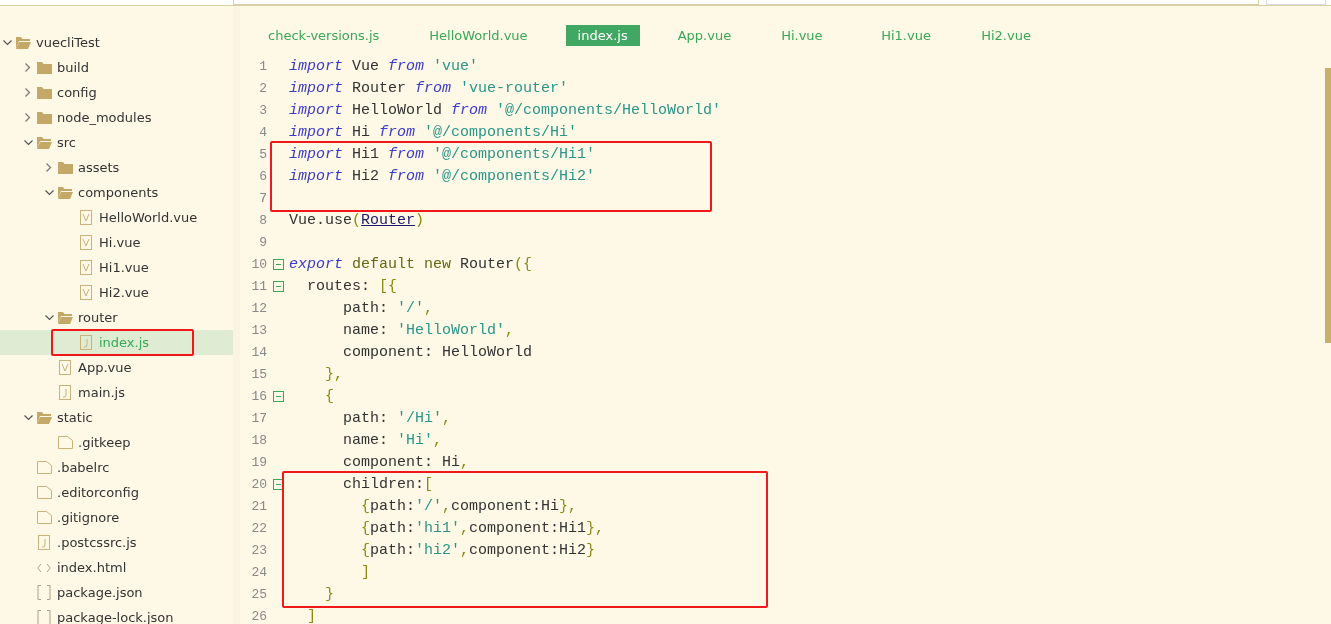 The image size is (1331, 624). Describe the element at coordinates (262, 88) in the screenshot. I see `line-number: 2` at that location.